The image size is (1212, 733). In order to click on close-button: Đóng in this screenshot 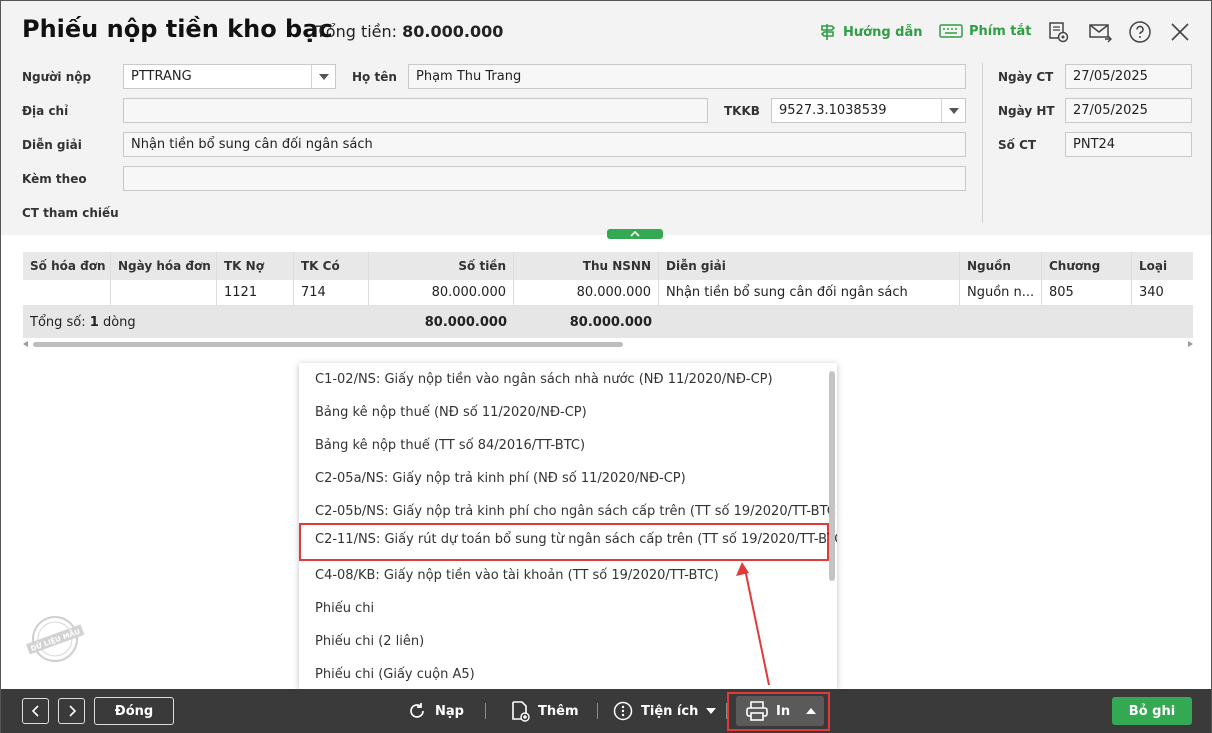, I will do `click(134, 711)`.